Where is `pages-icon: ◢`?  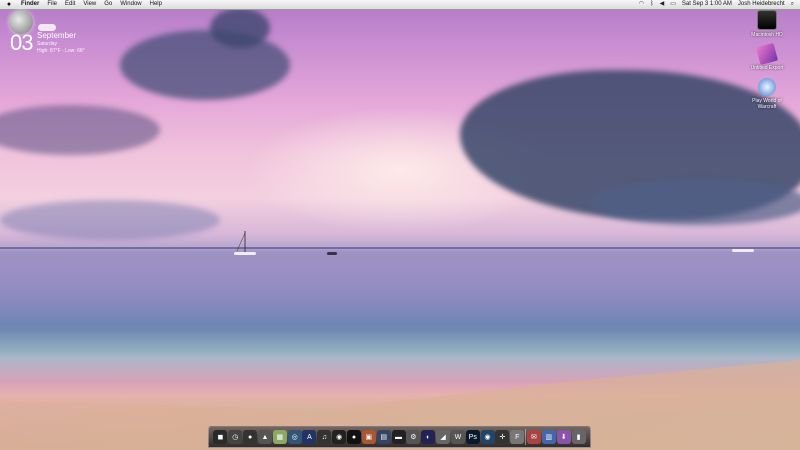
pages-icon: ◢ is located at coordinates (443, 437).